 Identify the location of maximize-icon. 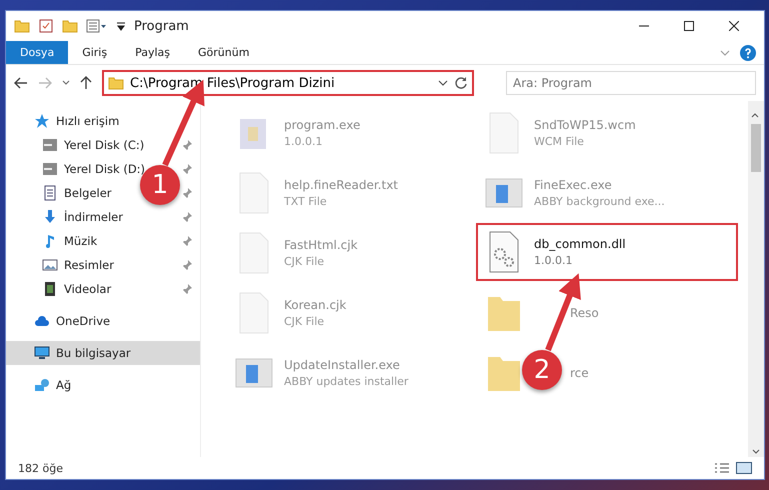
(689, 26).